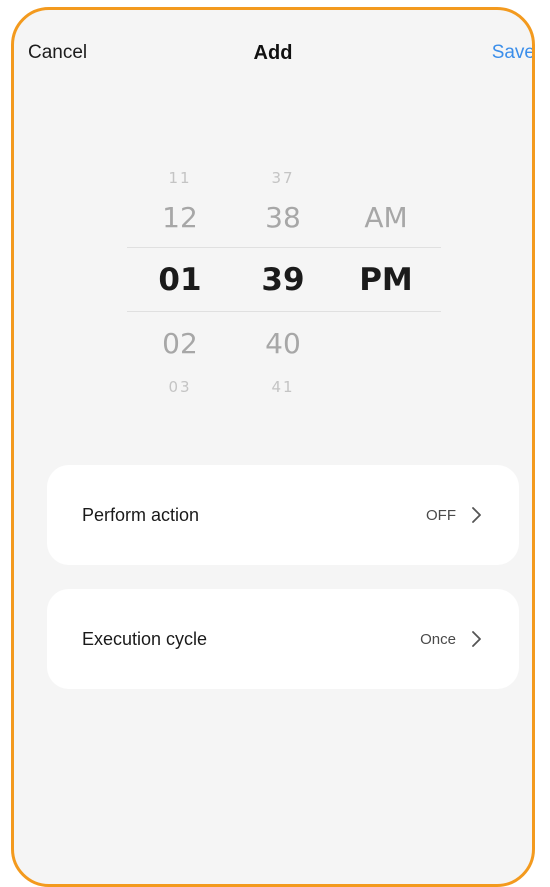 The height and width of the screenshot is (887, 550). I want to click on top-bar: Cancel Add Save, so click(273, 50).